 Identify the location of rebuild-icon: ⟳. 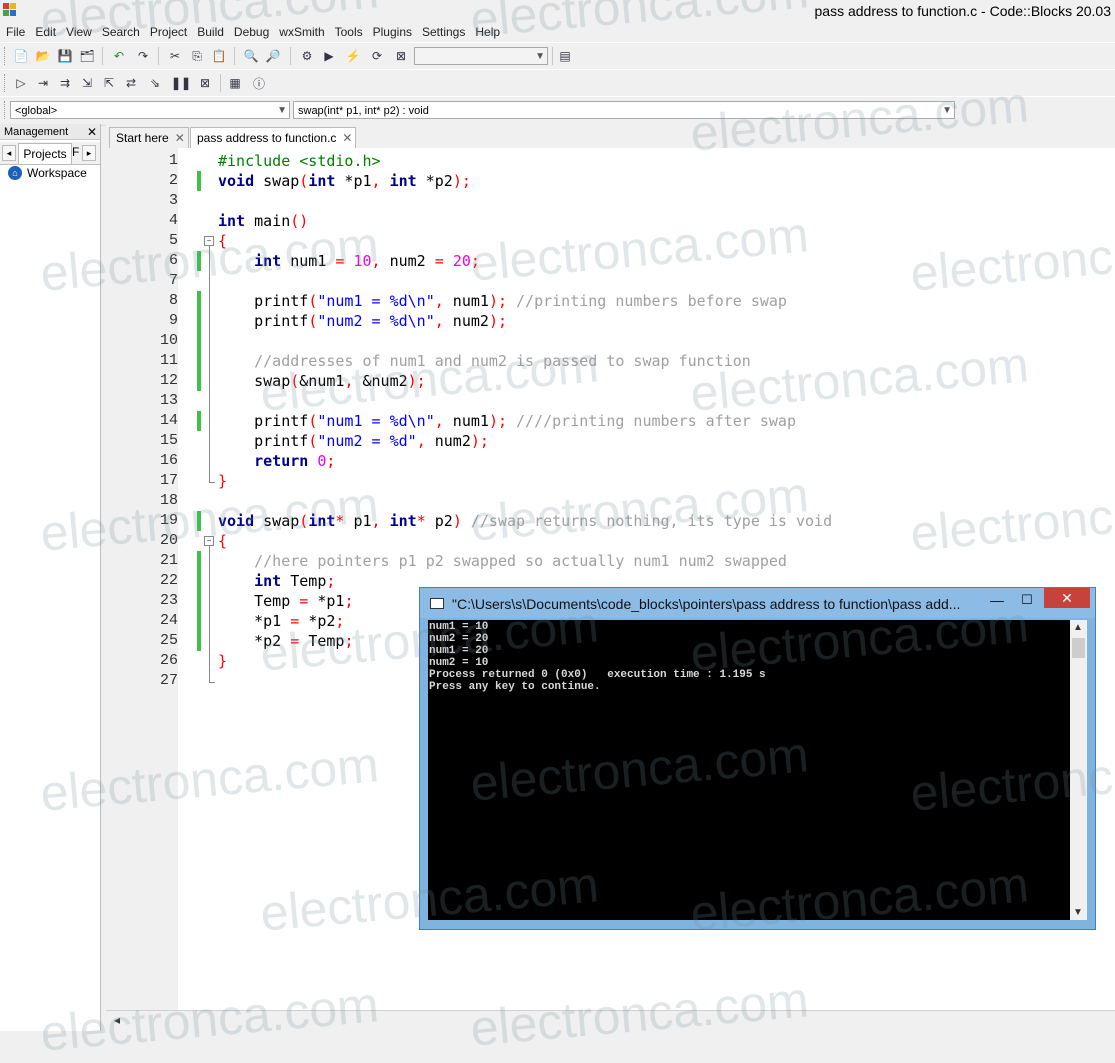
(377, 56).